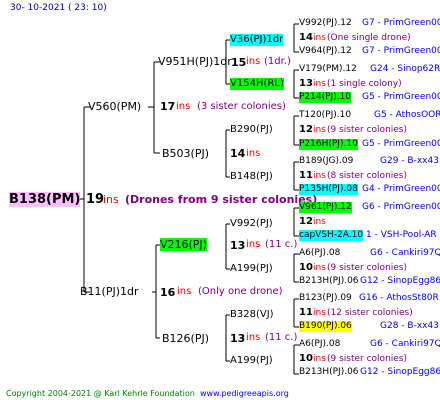 The height and width of the screenshot is (400, 440). I want to click on gen1-sire: V560(PM), so click(115, 106).